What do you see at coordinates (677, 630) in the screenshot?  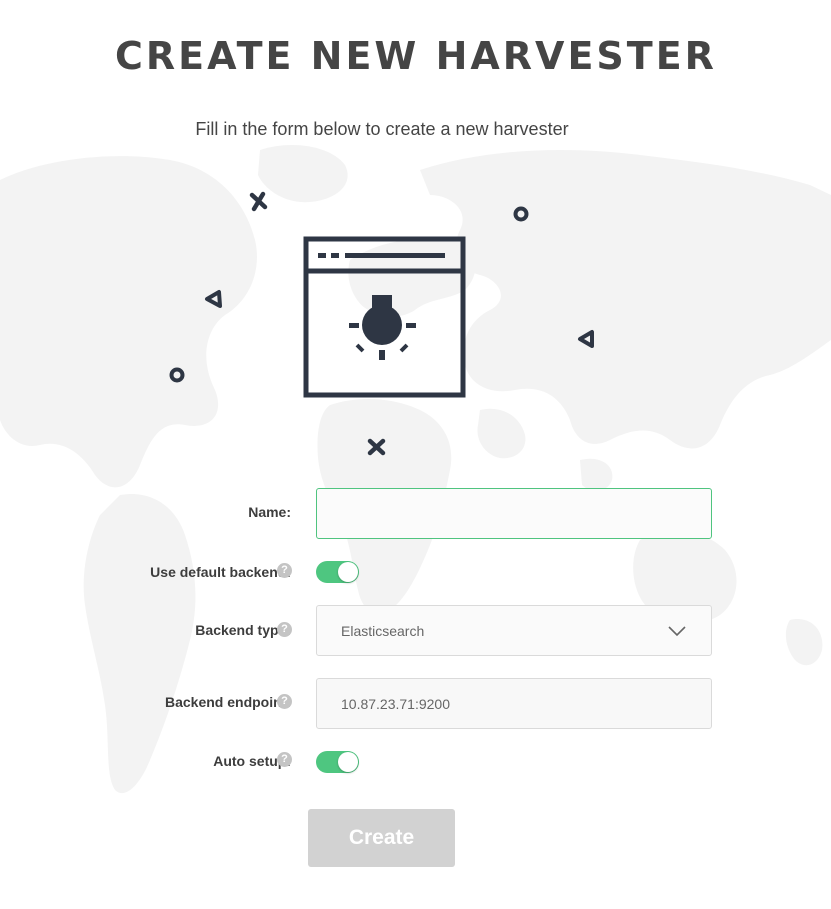 I see `chevron-down-icon` at bounding box center [677, 630].